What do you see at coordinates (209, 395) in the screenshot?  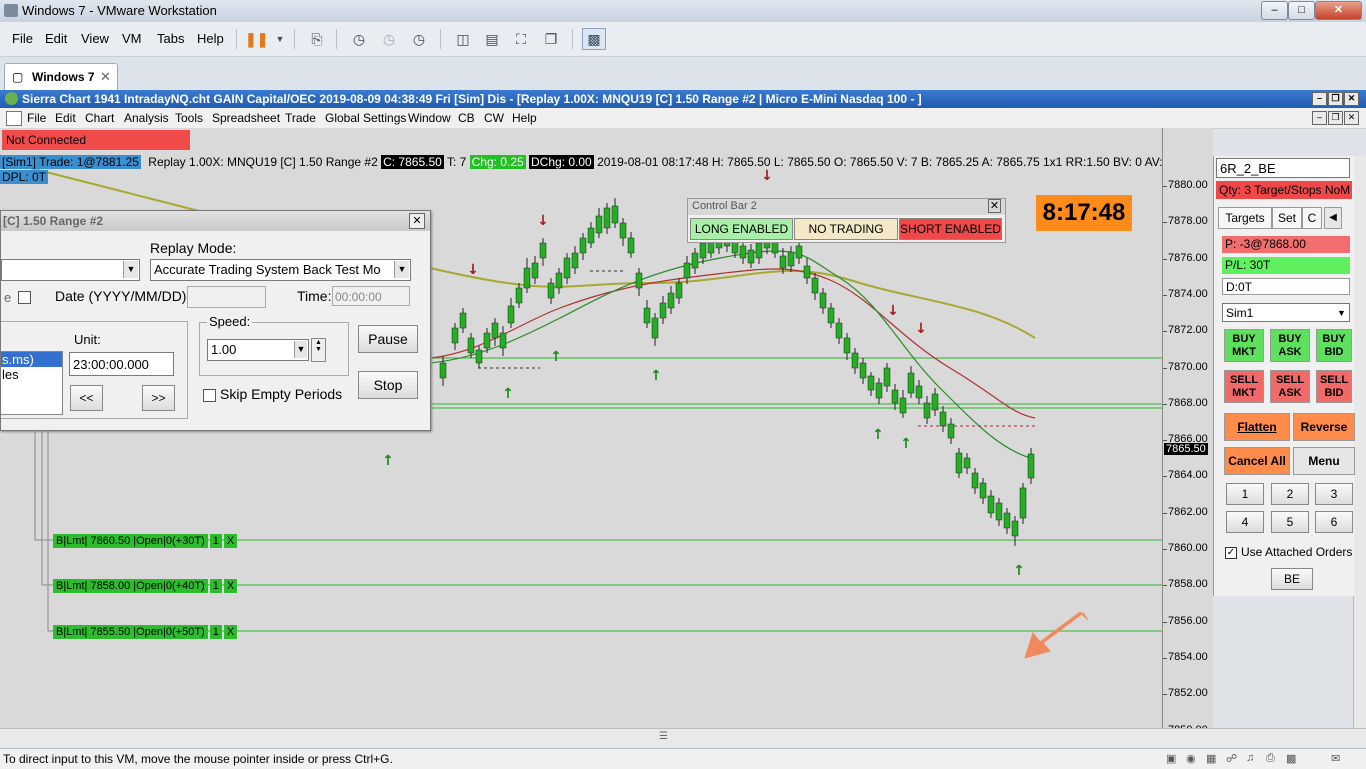 I see `skip-empty-checkbox` at bounding box center [209, 395].